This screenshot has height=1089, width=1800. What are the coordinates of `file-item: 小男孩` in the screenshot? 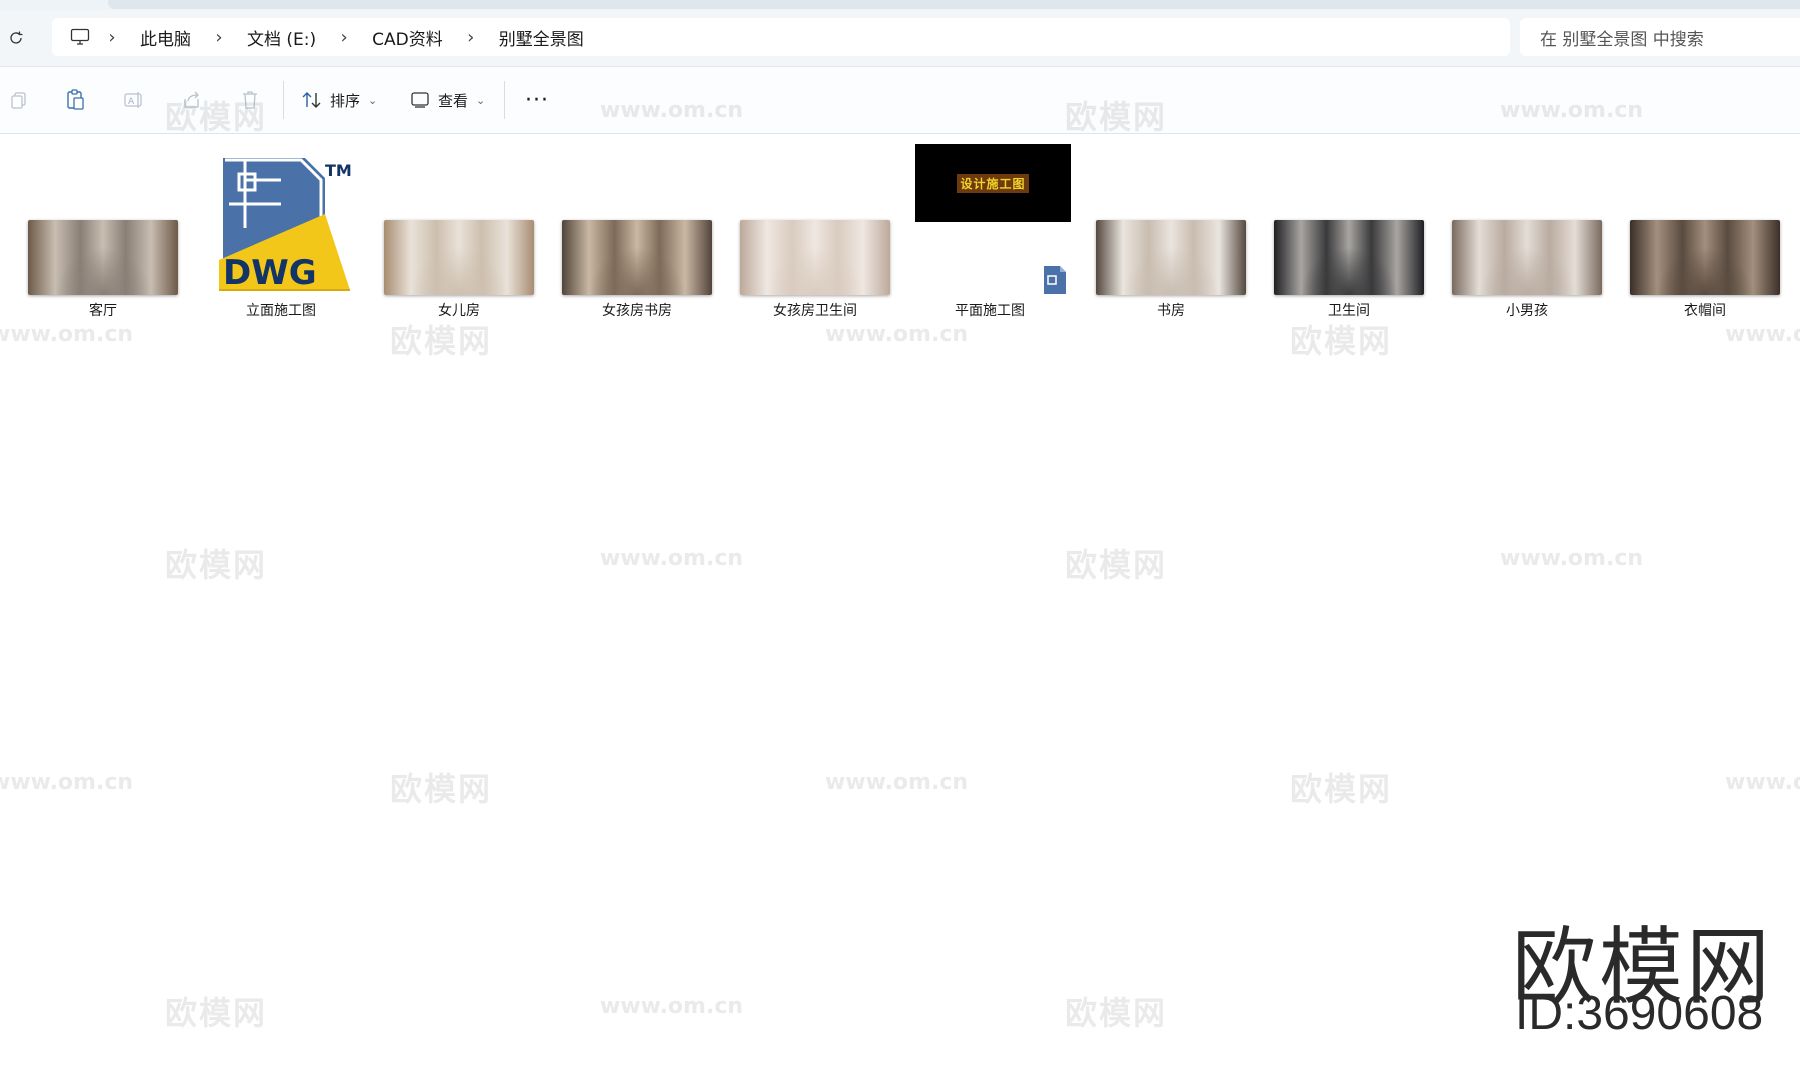 It's located at (1527, 229).